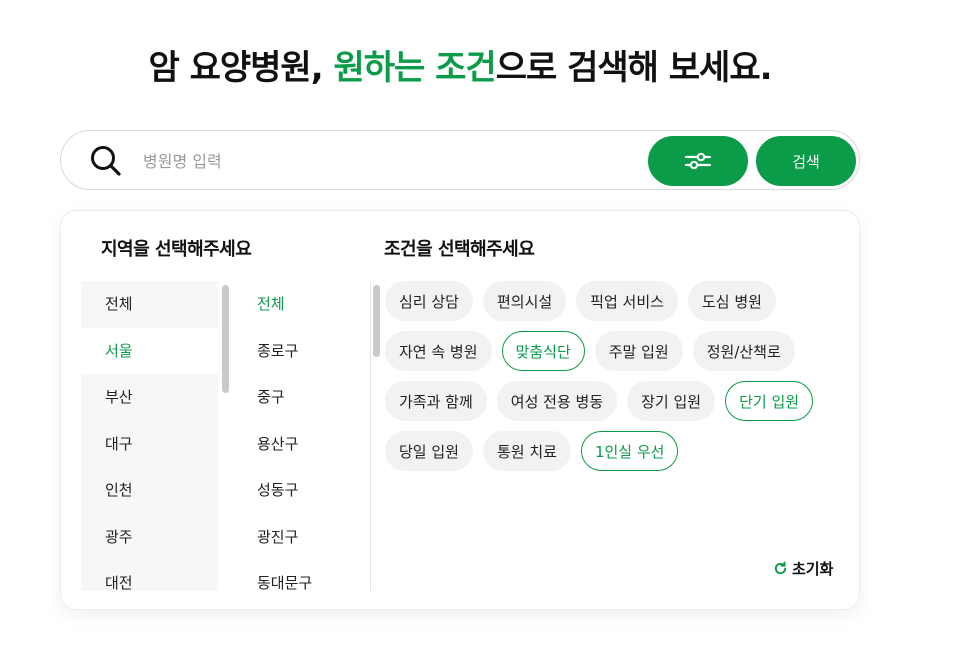  What do you see at coordinates (629, 451) in the screenshot?
I see `condition-chip: 1인실 우선` at bounding box center [629, 451].